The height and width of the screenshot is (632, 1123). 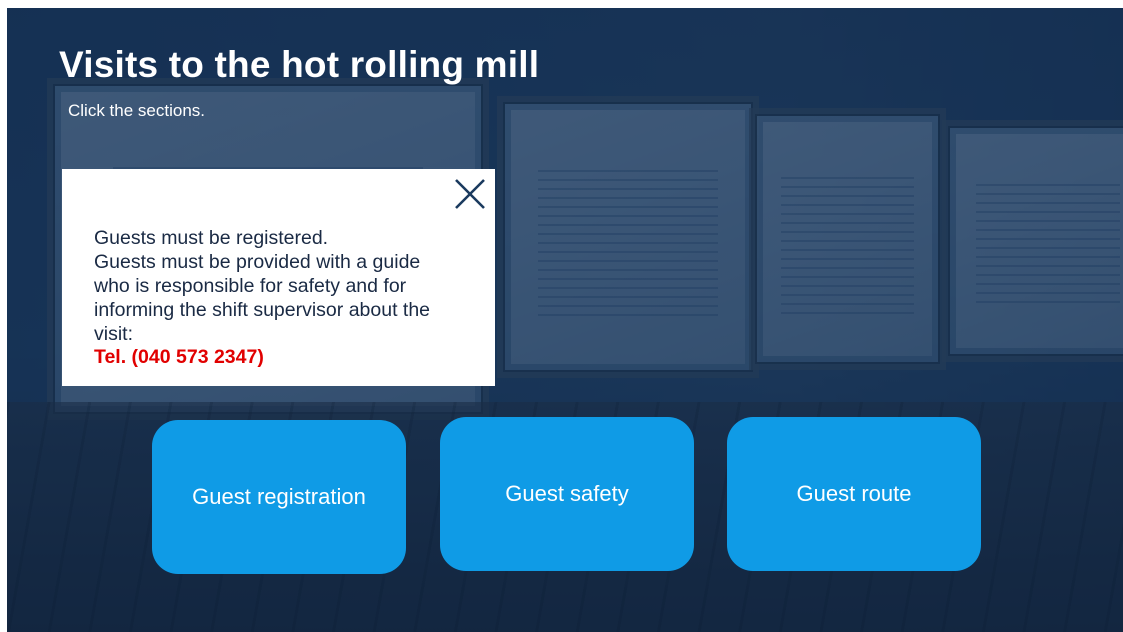 What do you see at coordinates (211, 238) in the screenshot?
I see `popup-line: Guests must be registered.` at bounding box center [211, 238].